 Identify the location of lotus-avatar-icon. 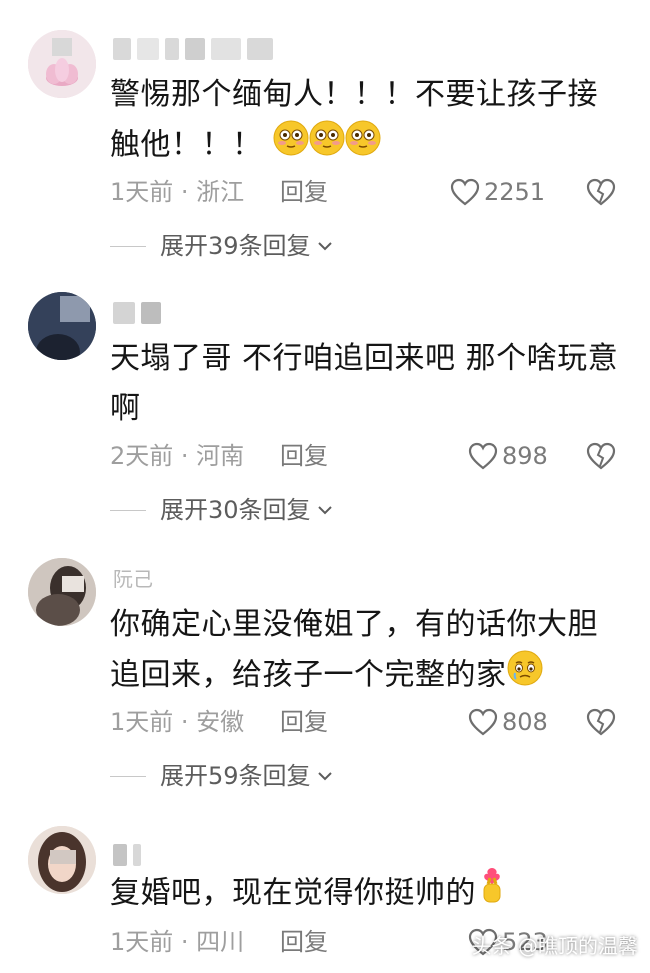
(62, 64).